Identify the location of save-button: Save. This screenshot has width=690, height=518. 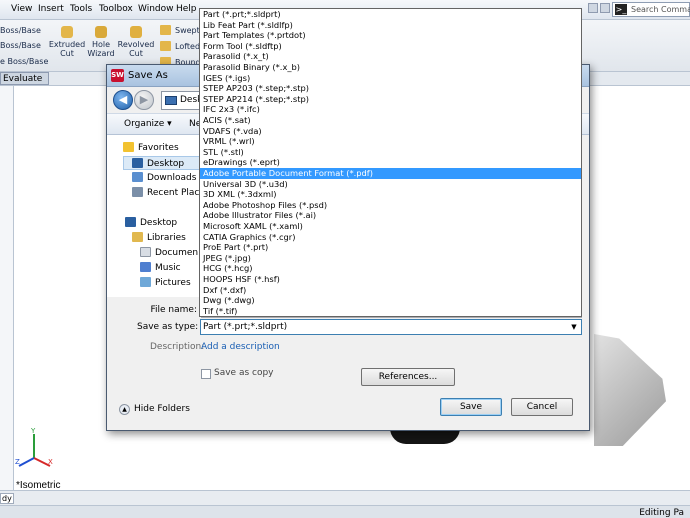
(471, 407).